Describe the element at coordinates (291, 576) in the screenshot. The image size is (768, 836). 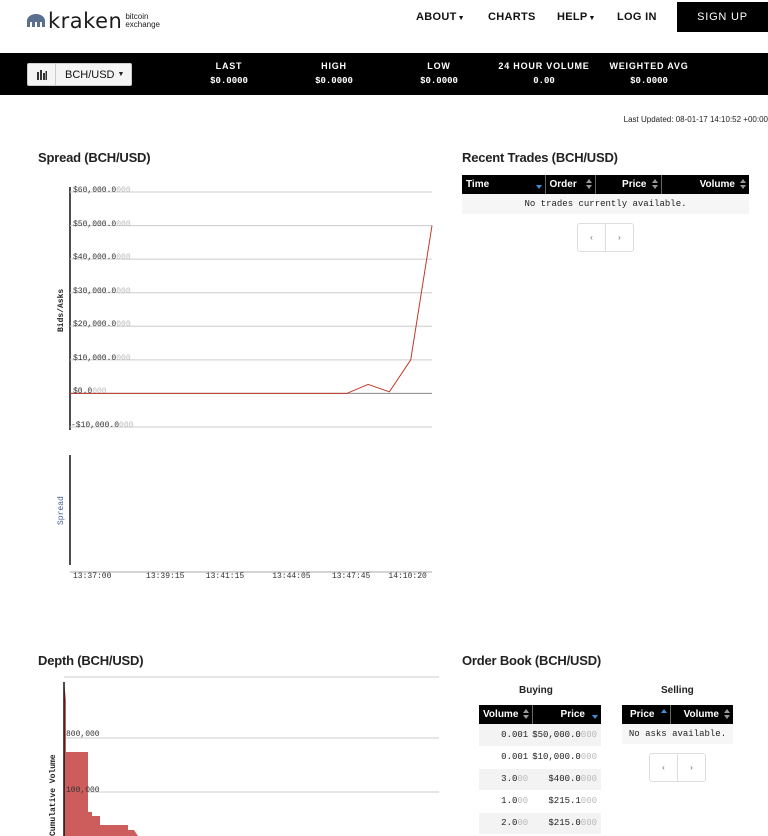
I see `spread-xtick: 13:44:05` at that location.